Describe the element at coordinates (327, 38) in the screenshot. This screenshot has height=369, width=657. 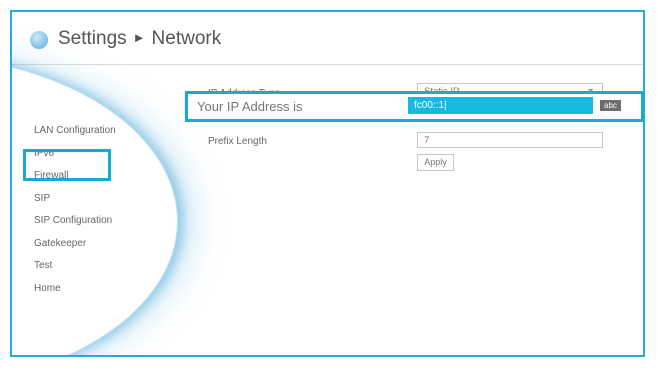
I see `header: Settings ► Network` at that location.